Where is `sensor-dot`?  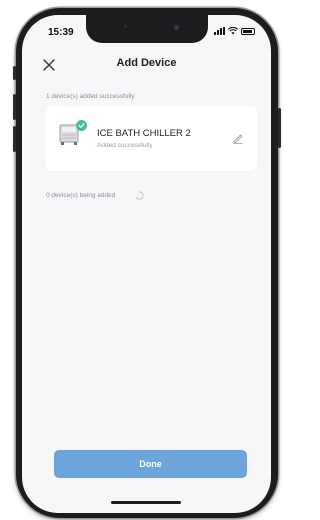
sensor-dot is located at coordinates (125, 26).